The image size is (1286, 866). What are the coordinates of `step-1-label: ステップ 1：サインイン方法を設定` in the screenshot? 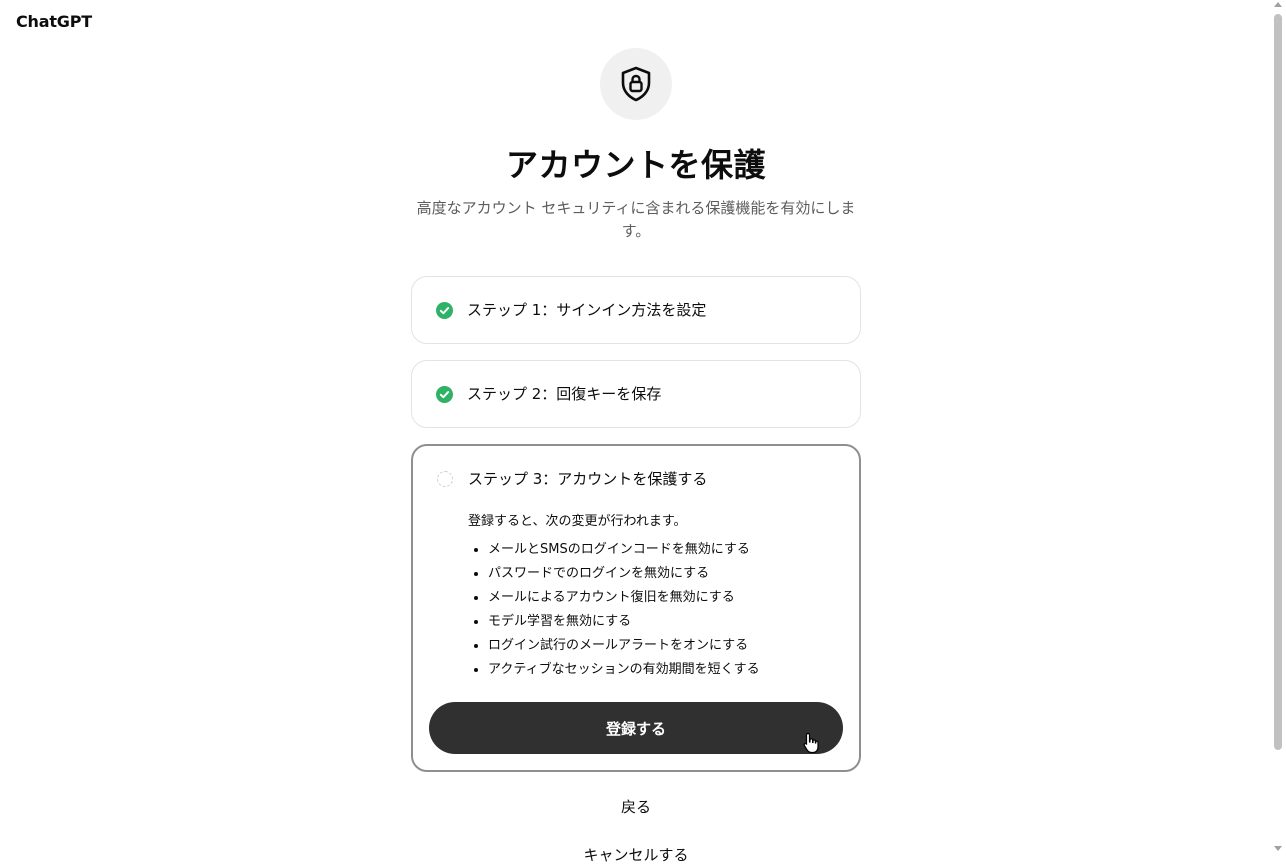 It's located at (587, 310).